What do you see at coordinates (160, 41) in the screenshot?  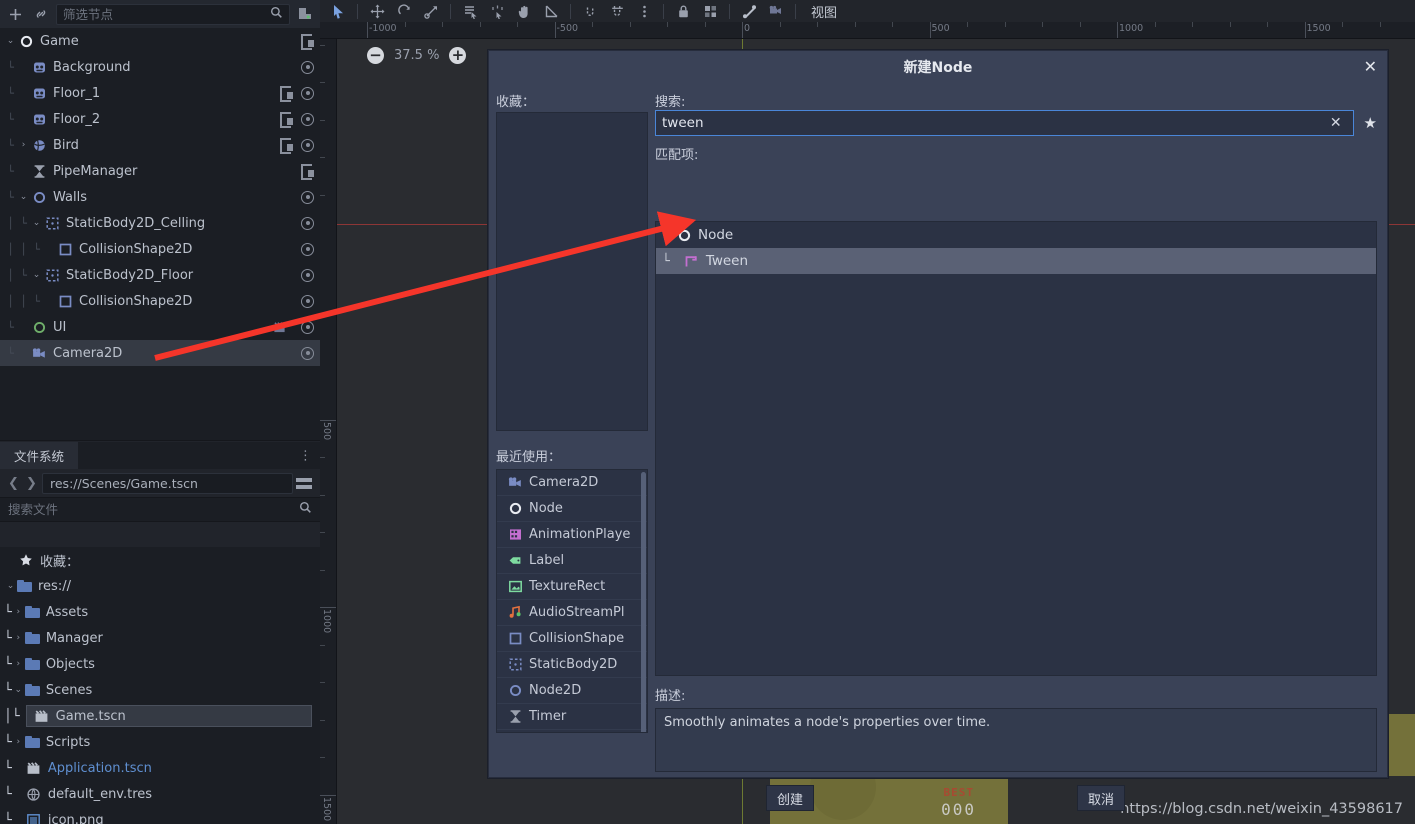 I see `scene-tree-item-game: ⌄ Game` at bounding box center [160, 41].